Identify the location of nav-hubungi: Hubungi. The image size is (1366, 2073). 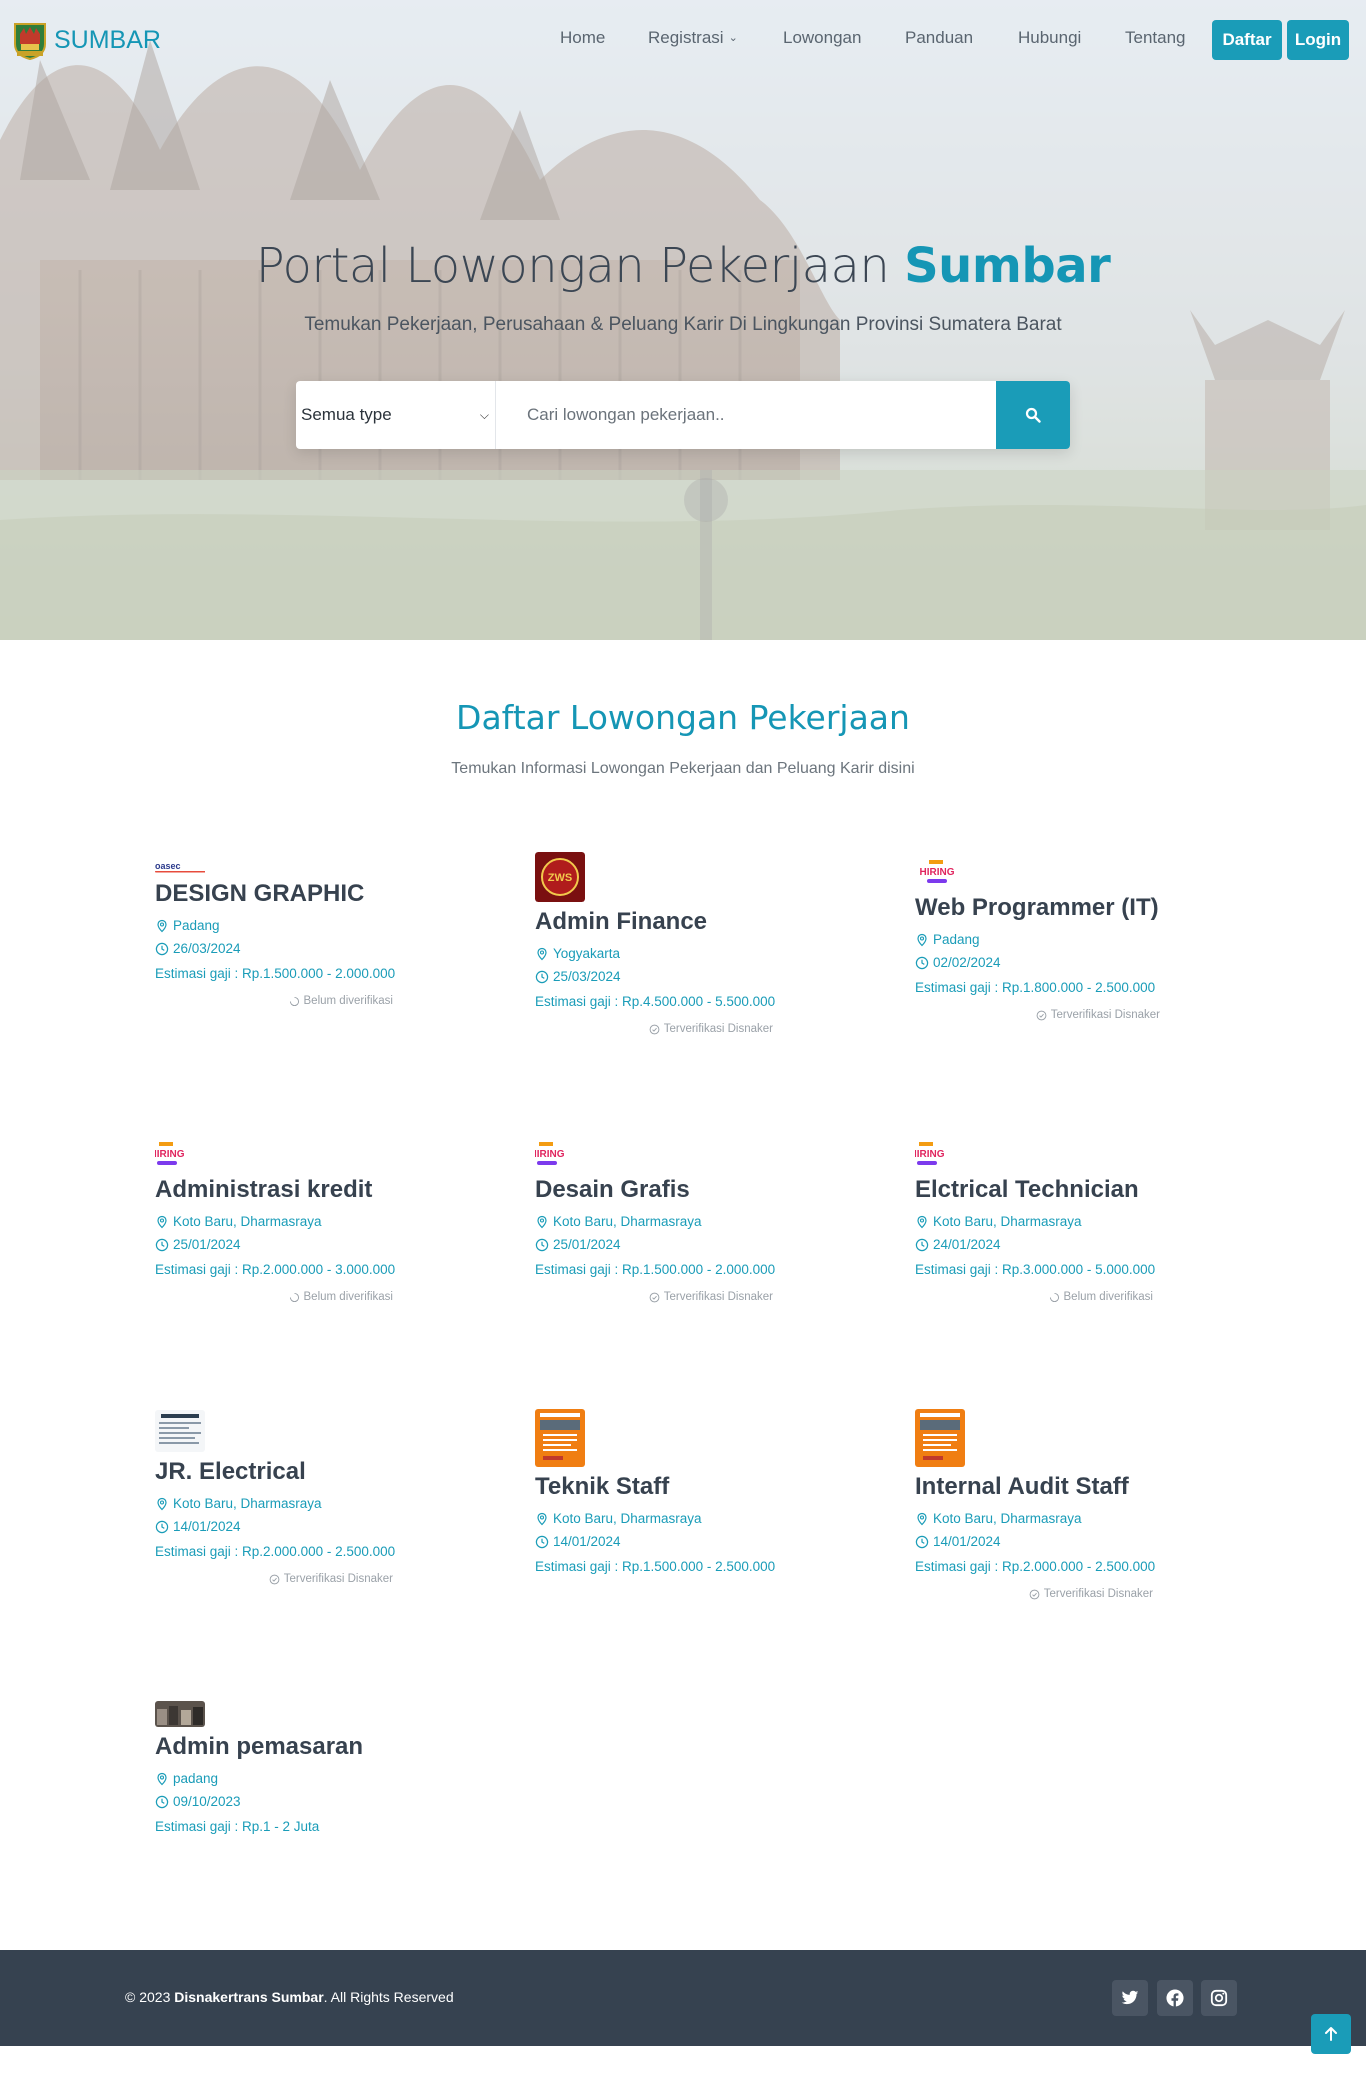
(1049, 38).